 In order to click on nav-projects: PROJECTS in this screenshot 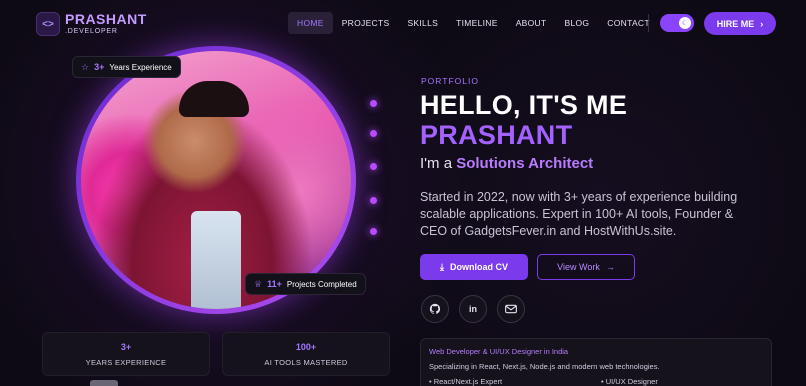, I will do `click(366, 23)`.